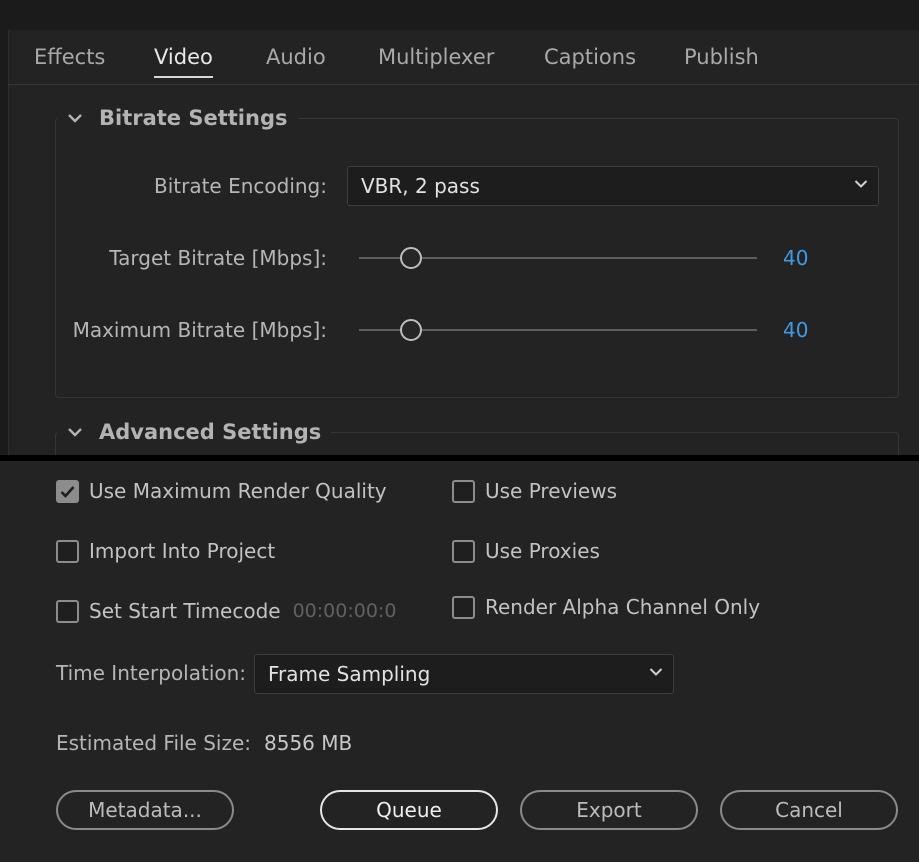 The image size is (919, 862). What do you see at coordinates (590, 57) in the screenshot?
I see `tab-captions: Captions` at bounding box center [590, 57].